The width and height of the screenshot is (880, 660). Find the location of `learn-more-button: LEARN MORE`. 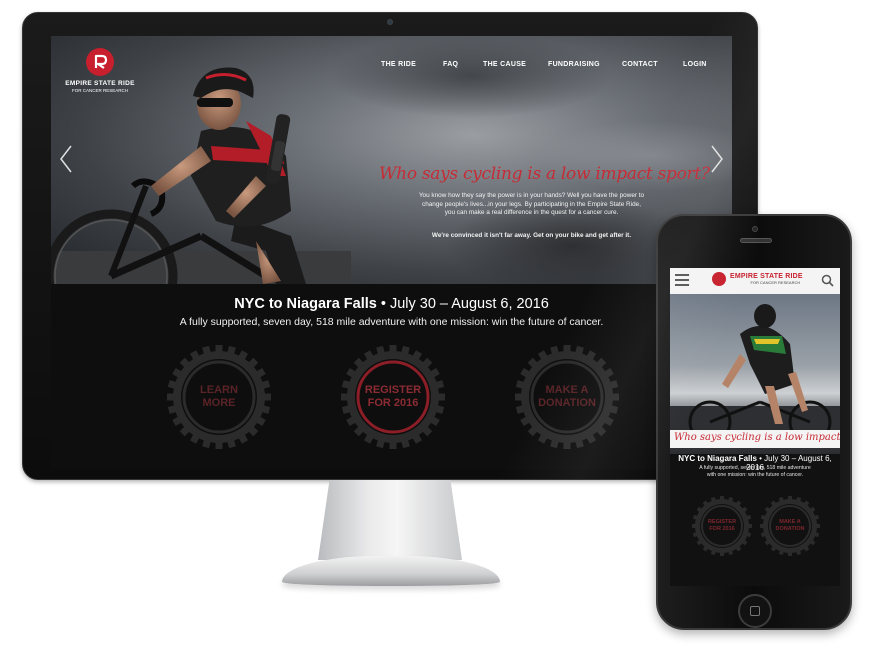

learn-more-button: LEARN MORE is located at coordinates (219, 397).